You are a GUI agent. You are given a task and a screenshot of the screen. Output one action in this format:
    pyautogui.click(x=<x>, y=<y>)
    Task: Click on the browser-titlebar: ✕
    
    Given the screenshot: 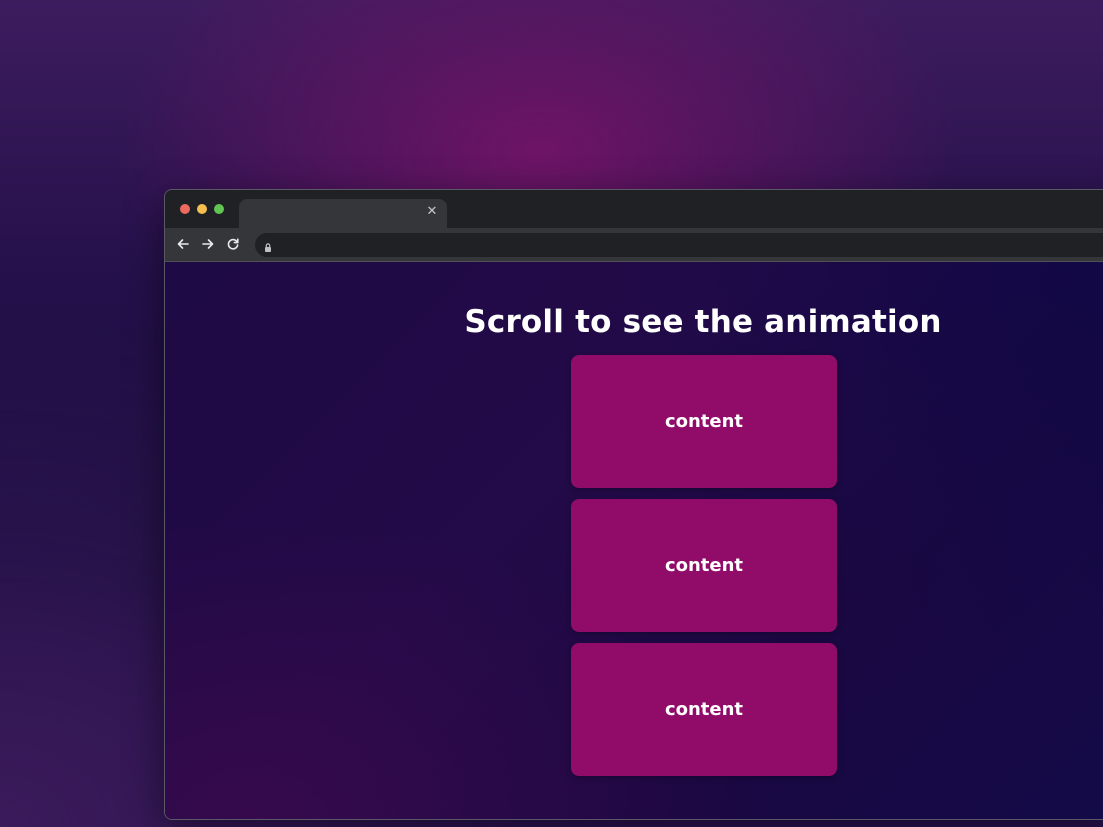 What is the action you would take?
    pyautogui.click(x=634, y=209)
    